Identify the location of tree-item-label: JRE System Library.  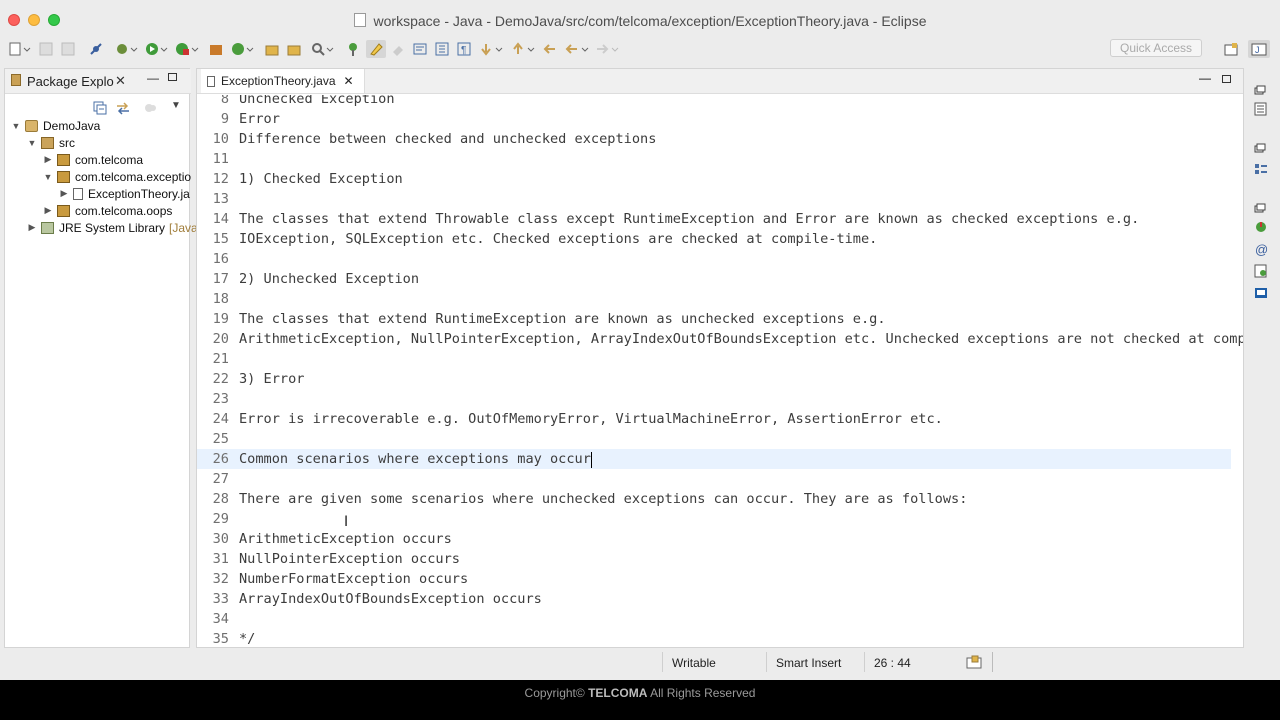
(112, 227).